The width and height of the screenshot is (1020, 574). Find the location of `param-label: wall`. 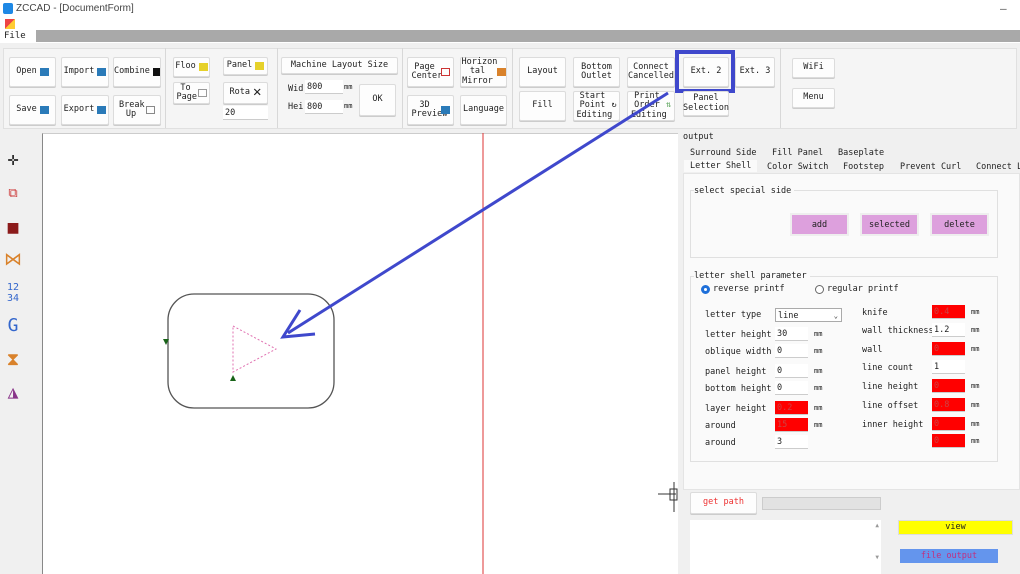

param-label: wall is located at coordinates (872, 350).